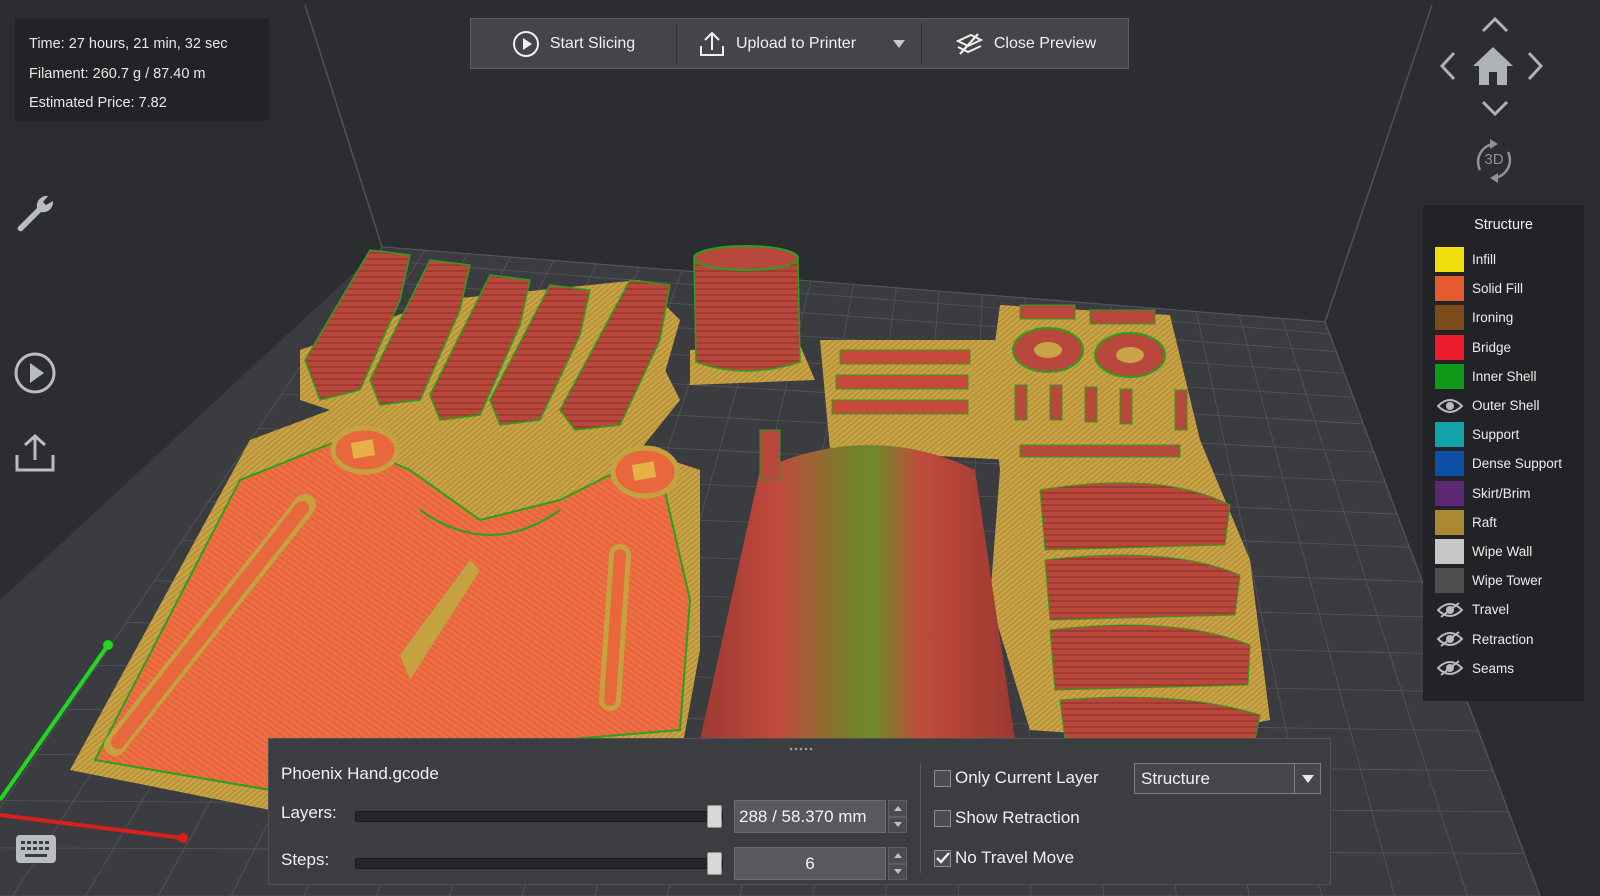 Image resolution: width=1600 pixels, height=896 pixels. What do you see at coordinates (969, 43) in the screenshot?
I see `layers-close-icon` at bounding box center [969, 43].